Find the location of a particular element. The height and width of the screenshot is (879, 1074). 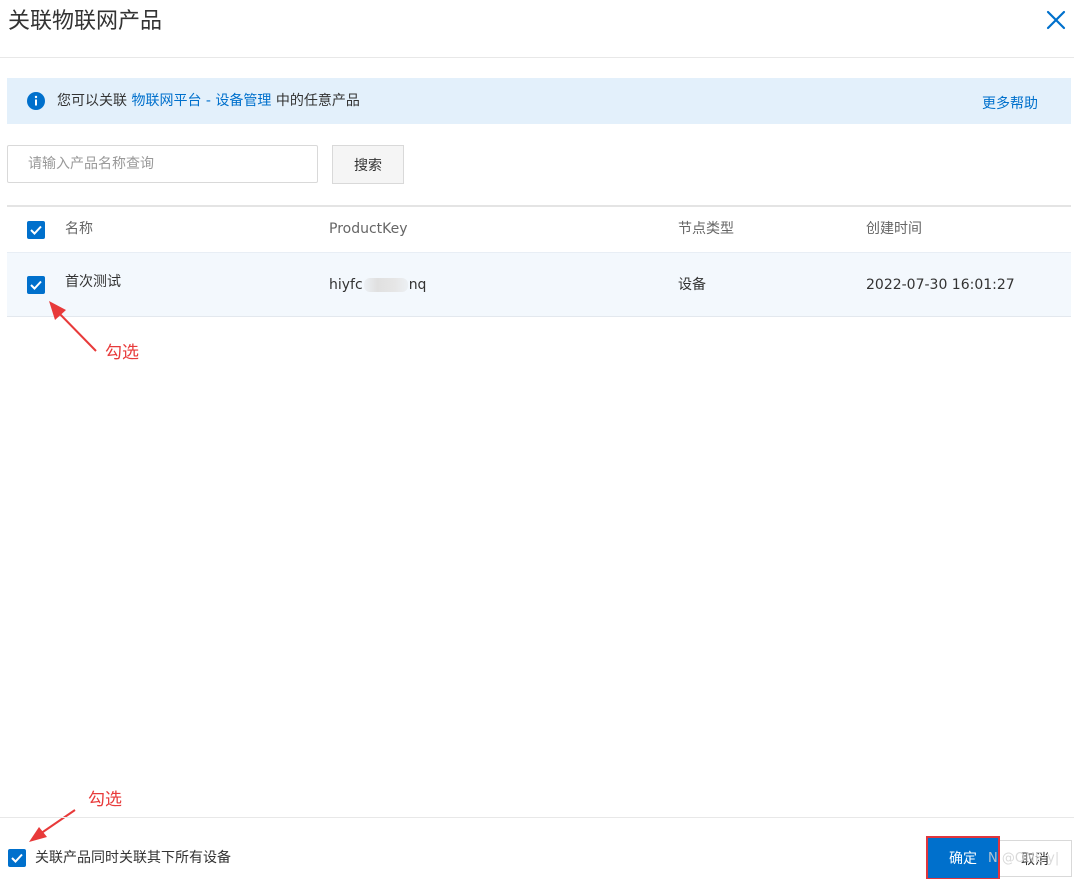

select-all-checkbox is located at coordinates (36, 230).